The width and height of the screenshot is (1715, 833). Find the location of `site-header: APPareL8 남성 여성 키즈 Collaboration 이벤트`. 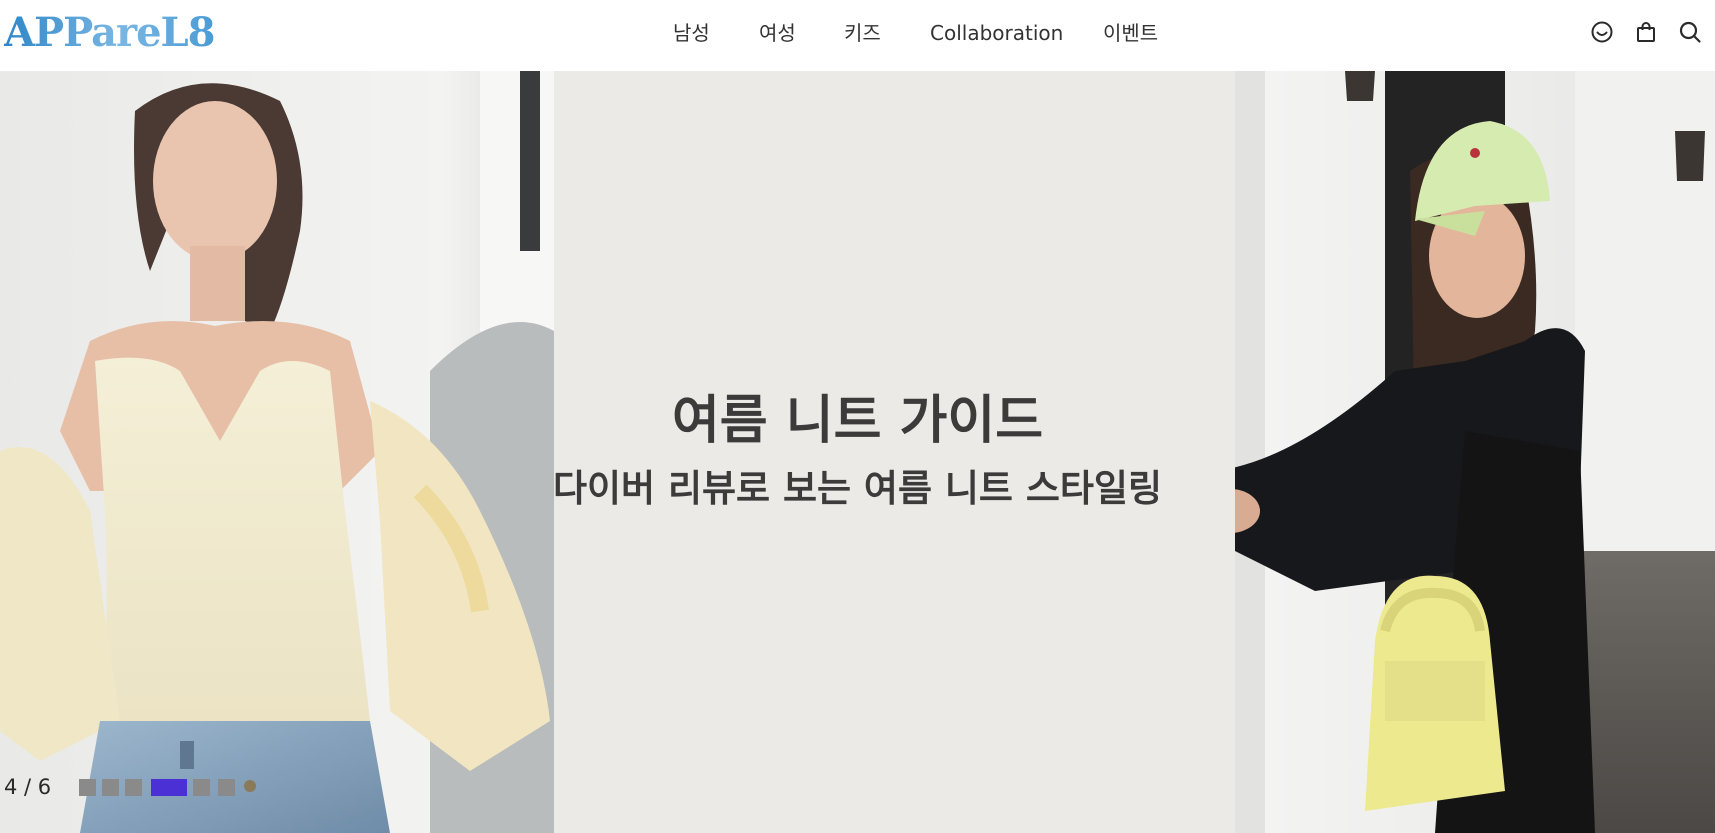

site-header: APPareL8 남성 여성 키즈 Collaboration 이벤트 is located at coordinates (857, 35).